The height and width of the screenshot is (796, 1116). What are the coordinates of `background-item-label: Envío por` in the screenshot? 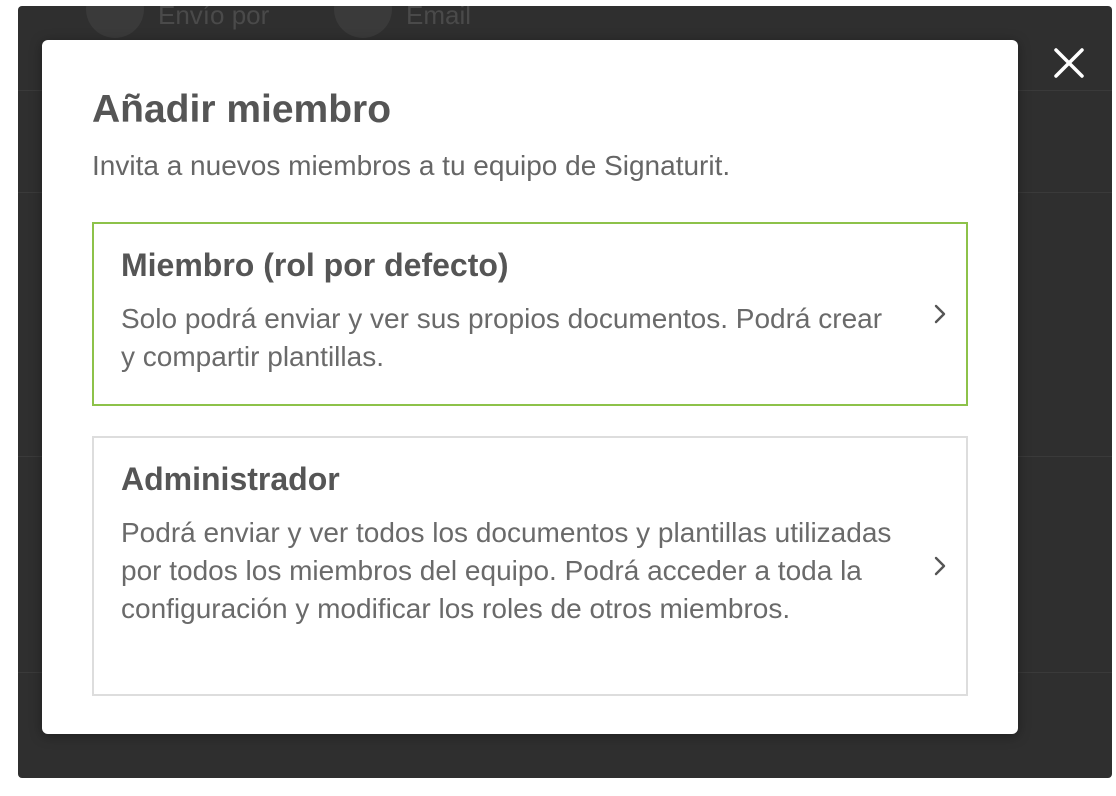 It's located at (214, 18).